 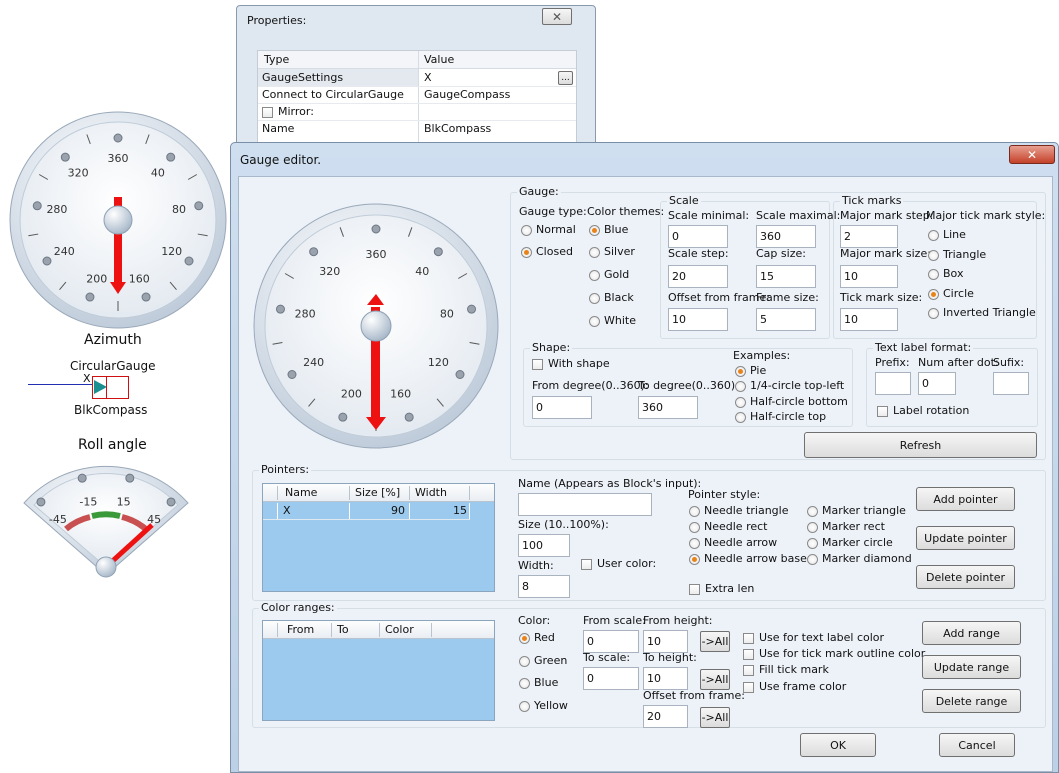 What do you see at coordinates (834, 654) in the screenshot?
I see `use-for-tick-outline-color-checkbox: Use for tick mark outline color` at bounding box center [834, 654].